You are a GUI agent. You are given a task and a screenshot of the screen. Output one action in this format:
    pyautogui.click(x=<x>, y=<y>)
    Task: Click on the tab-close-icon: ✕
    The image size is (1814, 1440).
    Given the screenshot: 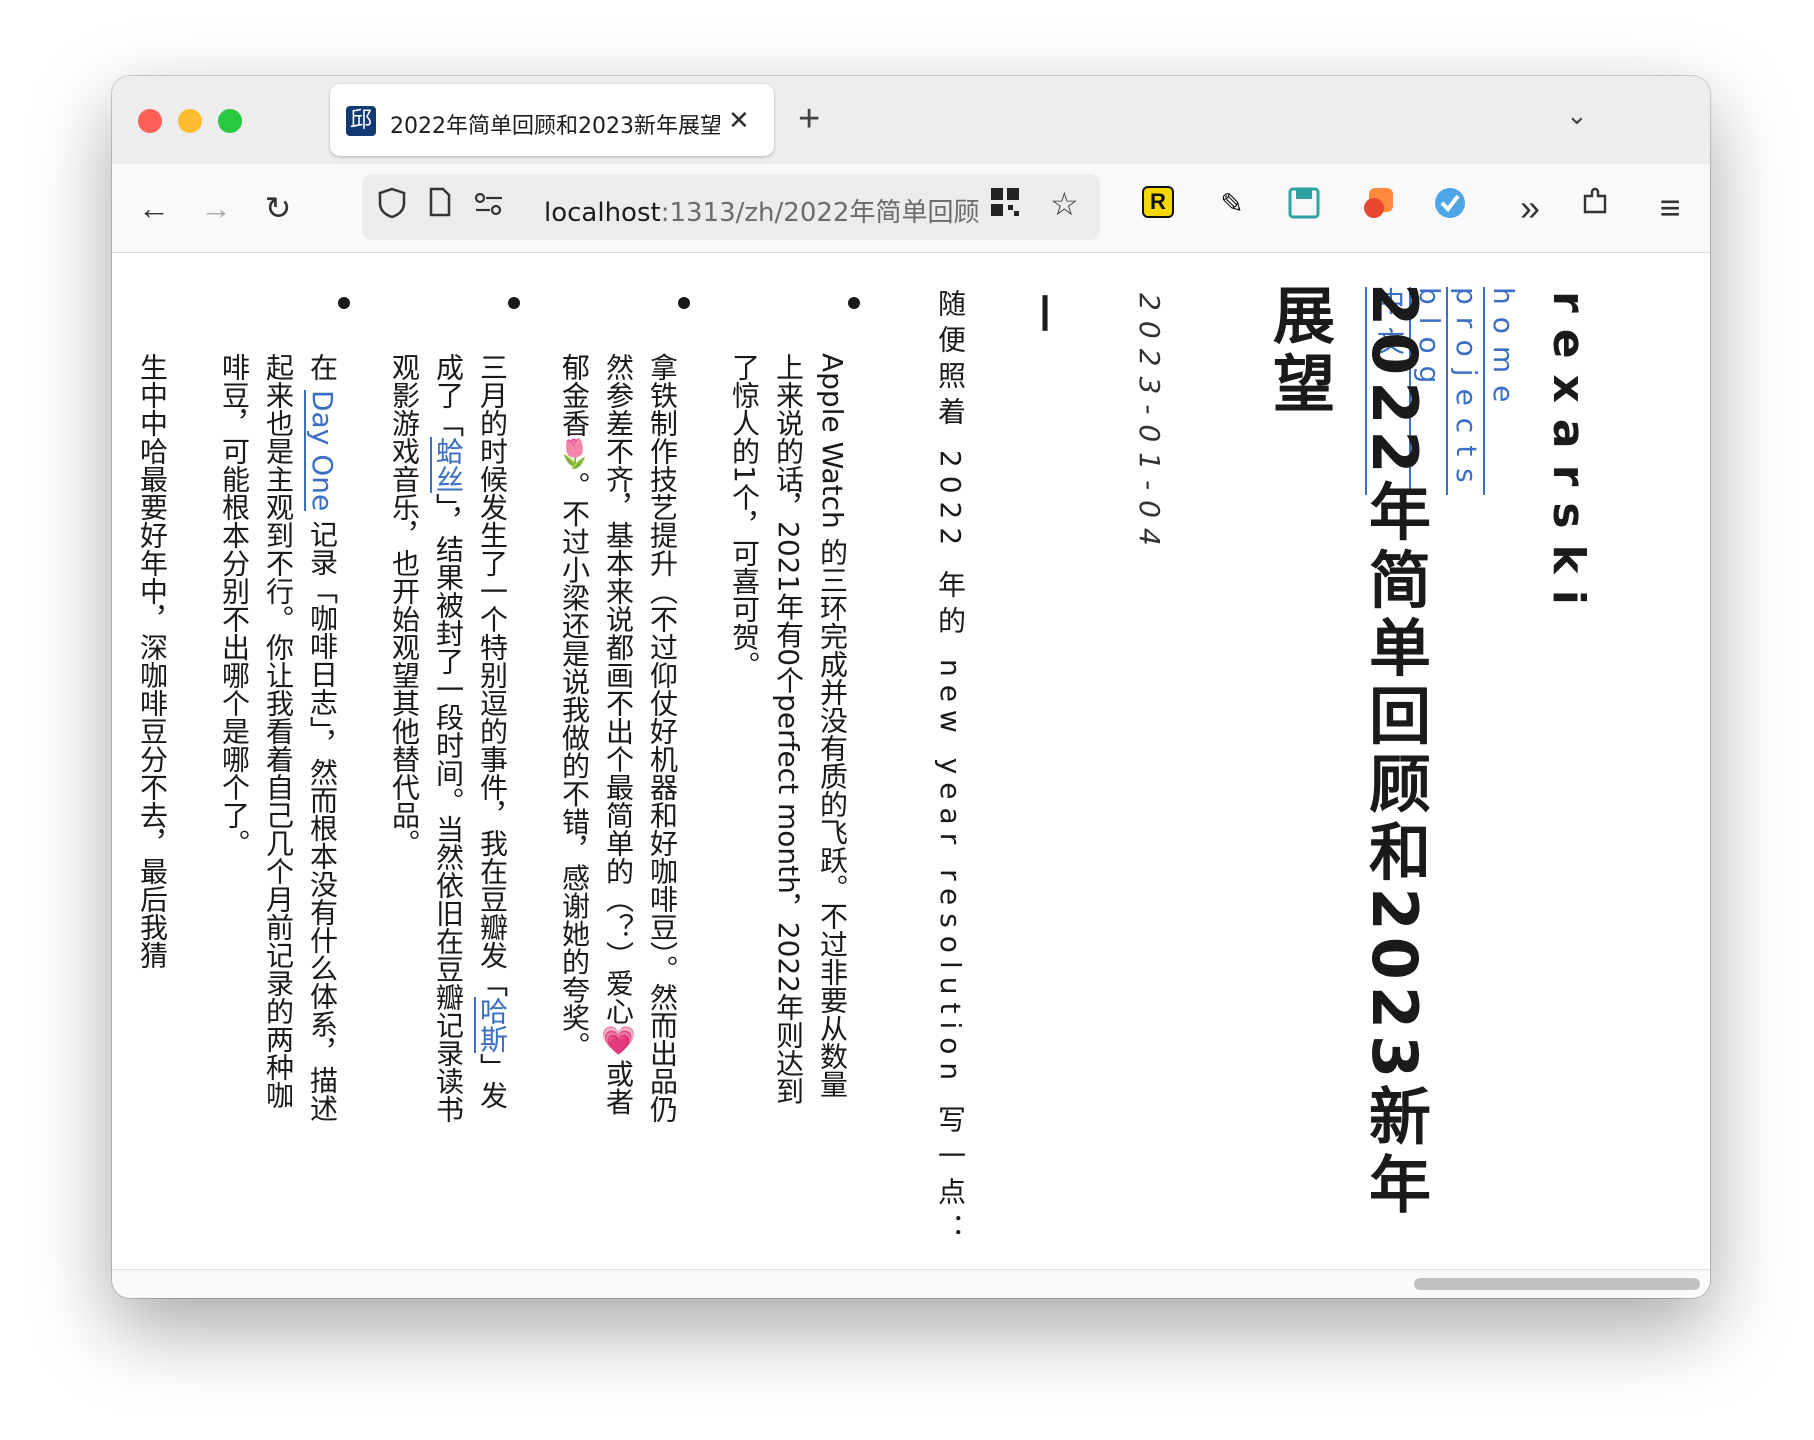 What is the action you would take?
    pyautogui.click(x=739, y=120)
    